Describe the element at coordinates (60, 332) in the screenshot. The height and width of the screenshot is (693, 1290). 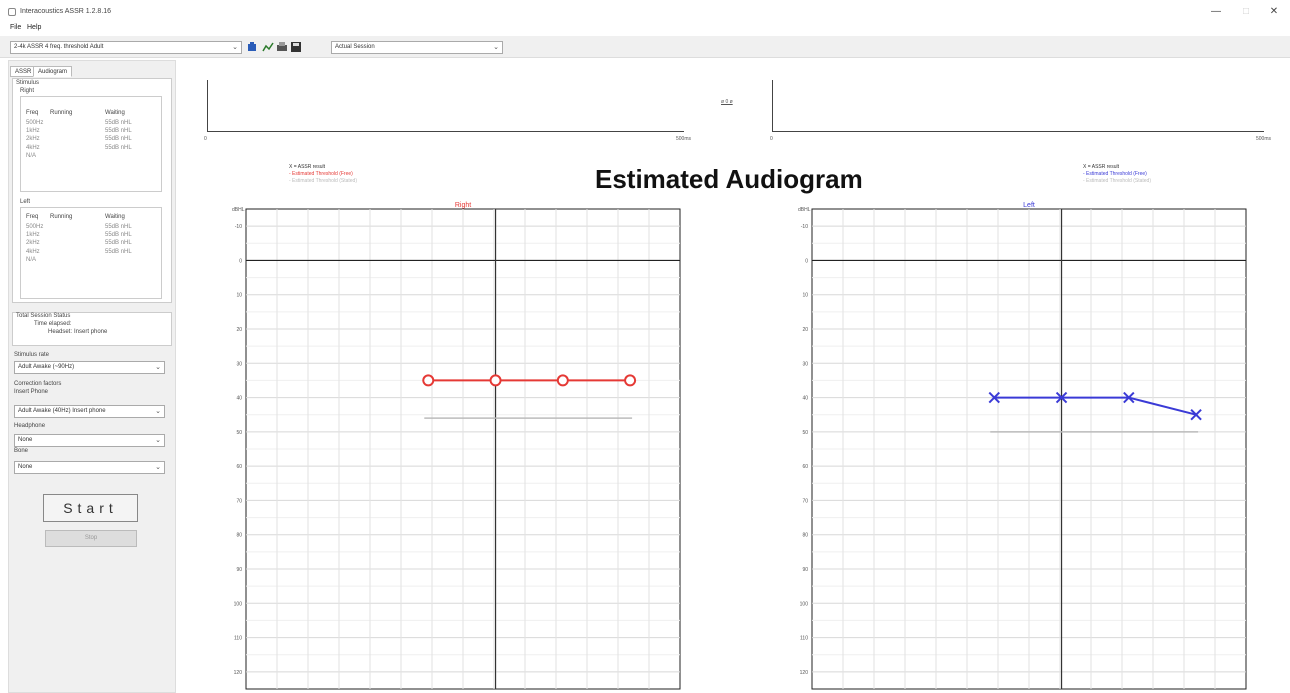
I see `headset-label: Headset:` at that location.